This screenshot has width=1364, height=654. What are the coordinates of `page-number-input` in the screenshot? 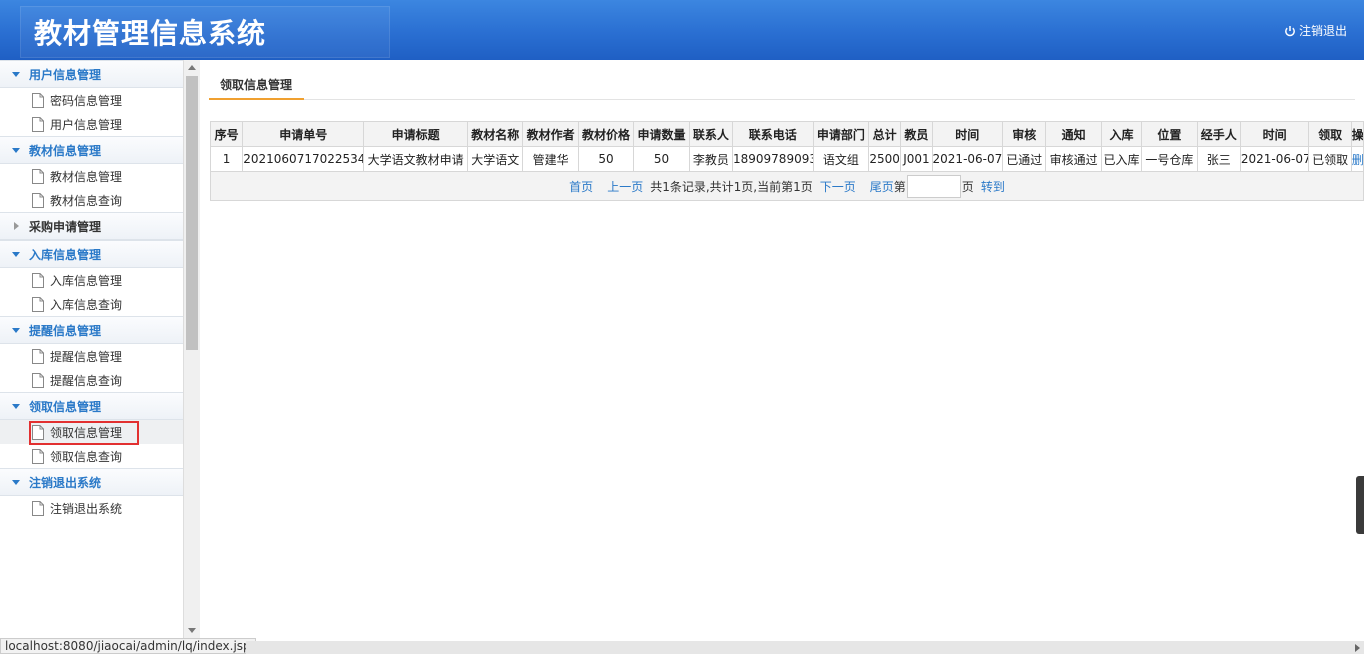 It's located at (933, 186).